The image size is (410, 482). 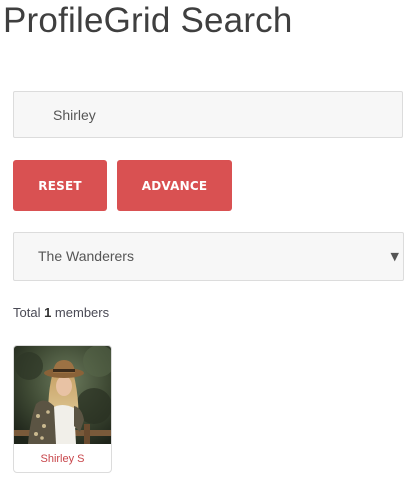 What do you see at coordinates (208, 256) in the screenshot?
I see `group-select: The Wanderers ▼` at bounding box center [208, 256].